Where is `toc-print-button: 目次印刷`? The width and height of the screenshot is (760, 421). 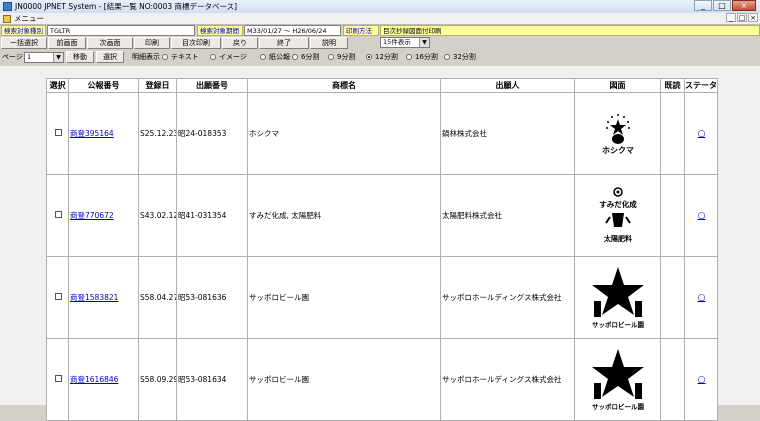
toc-print-button: 目次印刷 is located at coordinates (196, 43).